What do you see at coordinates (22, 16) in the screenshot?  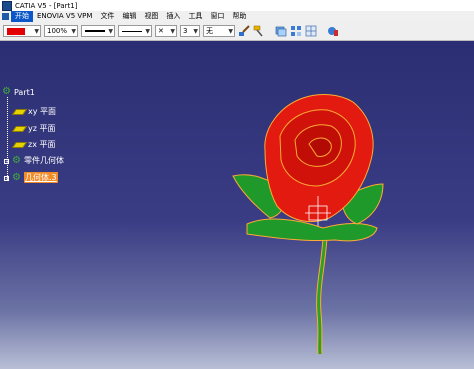 I see `menu-start: 开始` at bounding box center [22, 16].